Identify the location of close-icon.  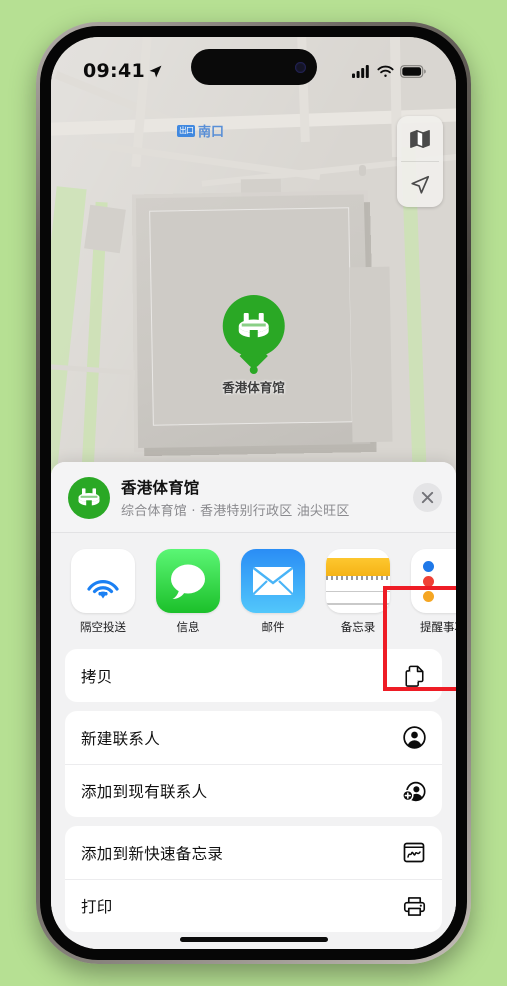
(427, 497).